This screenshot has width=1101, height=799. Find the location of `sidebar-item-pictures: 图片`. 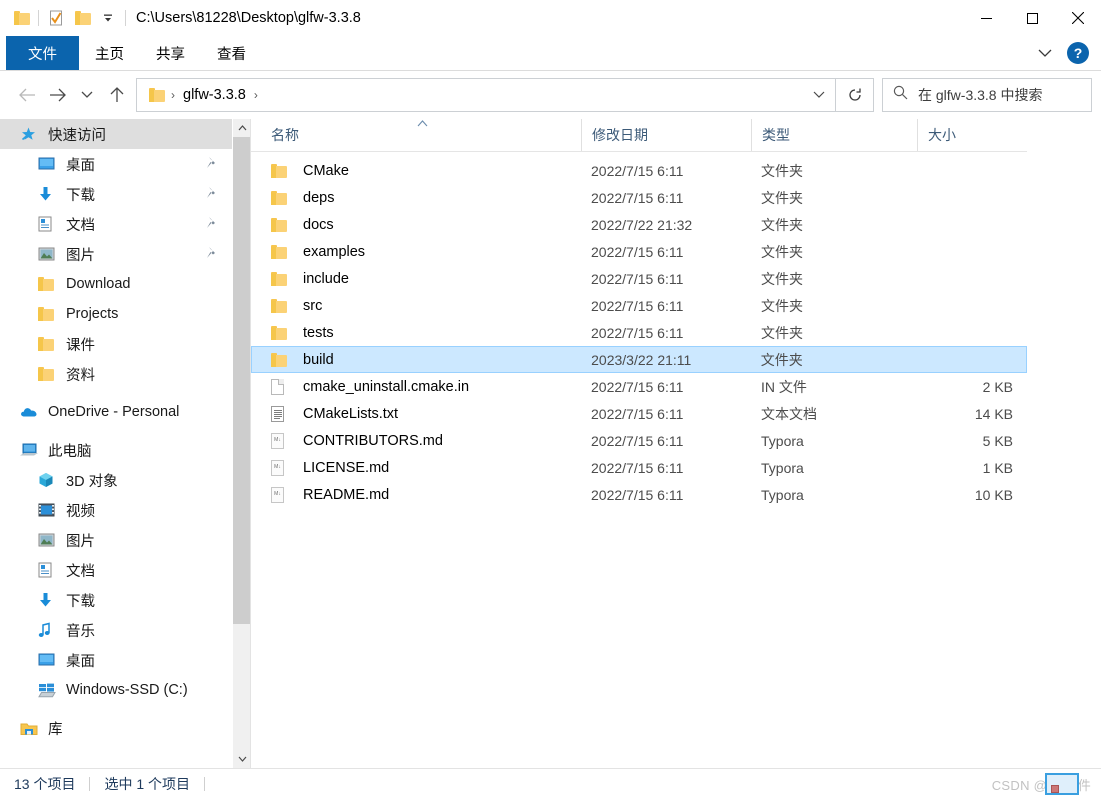

sidebar-item-pictures: 图片 is located at coordinates (116, 254).